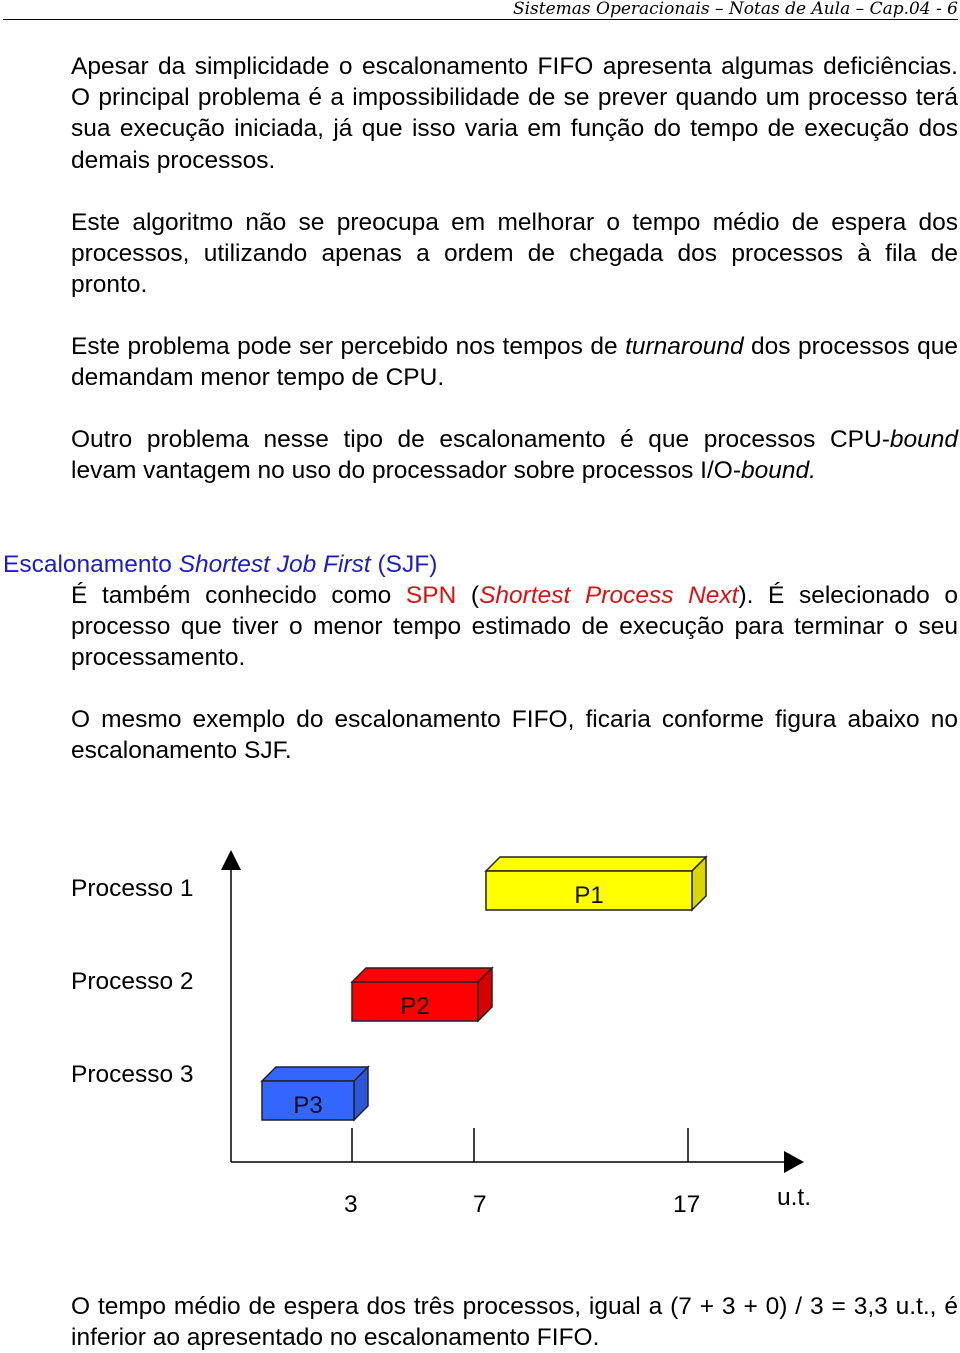  Describe the element at coordinates (307, 1105) in the screenshot. I see `bar-label: P3` at that location.